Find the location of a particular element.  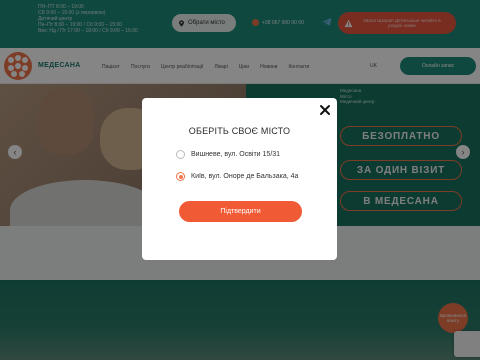

city-option-label: Київ, вул. Оноре де Бальзака, 4а is located at coordinates (245, 176).